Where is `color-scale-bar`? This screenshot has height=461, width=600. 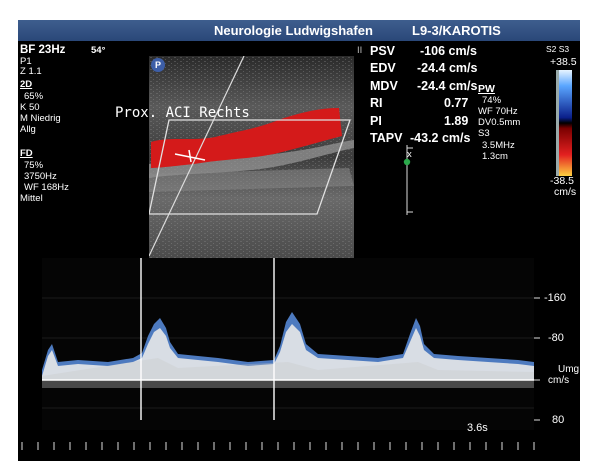 color-scale-bar is located at coordinates (564, 123).